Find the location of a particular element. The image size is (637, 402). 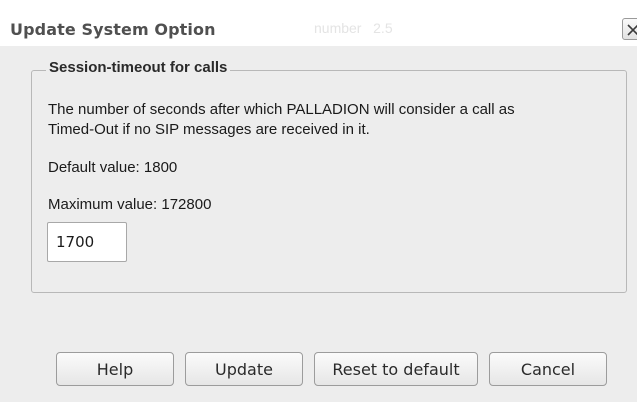

reset-to-default-button: Reset to default is located at coordinates (396, 369).